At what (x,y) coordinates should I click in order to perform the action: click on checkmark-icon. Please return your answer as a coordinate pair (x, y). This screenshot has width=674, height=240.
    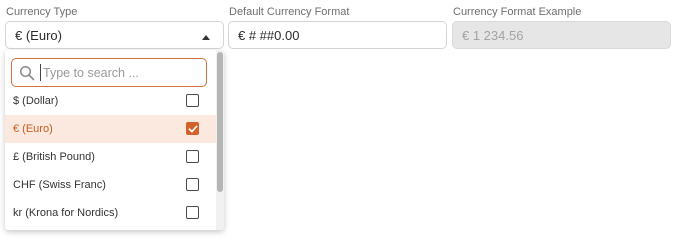
    Looking at the image, I should click on (192, 128).